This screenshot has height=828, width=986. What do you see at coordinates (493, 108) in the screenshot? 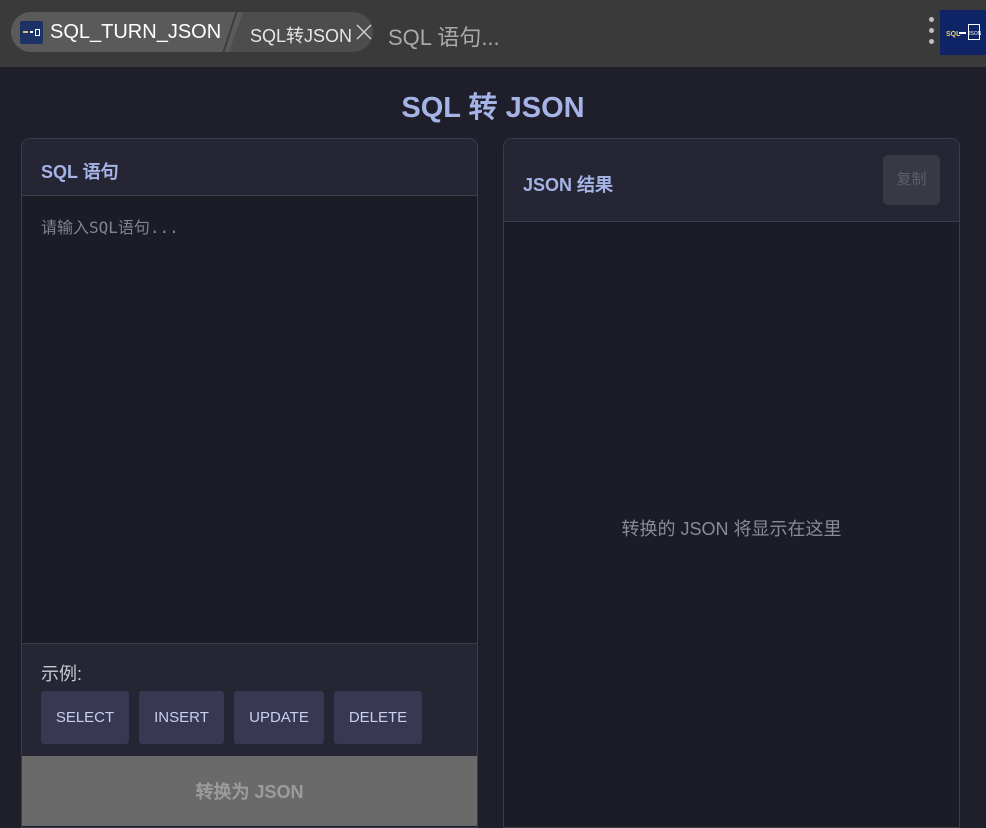
I see `page-title: SQL 转 JSON` at bounding box center [493, 108].